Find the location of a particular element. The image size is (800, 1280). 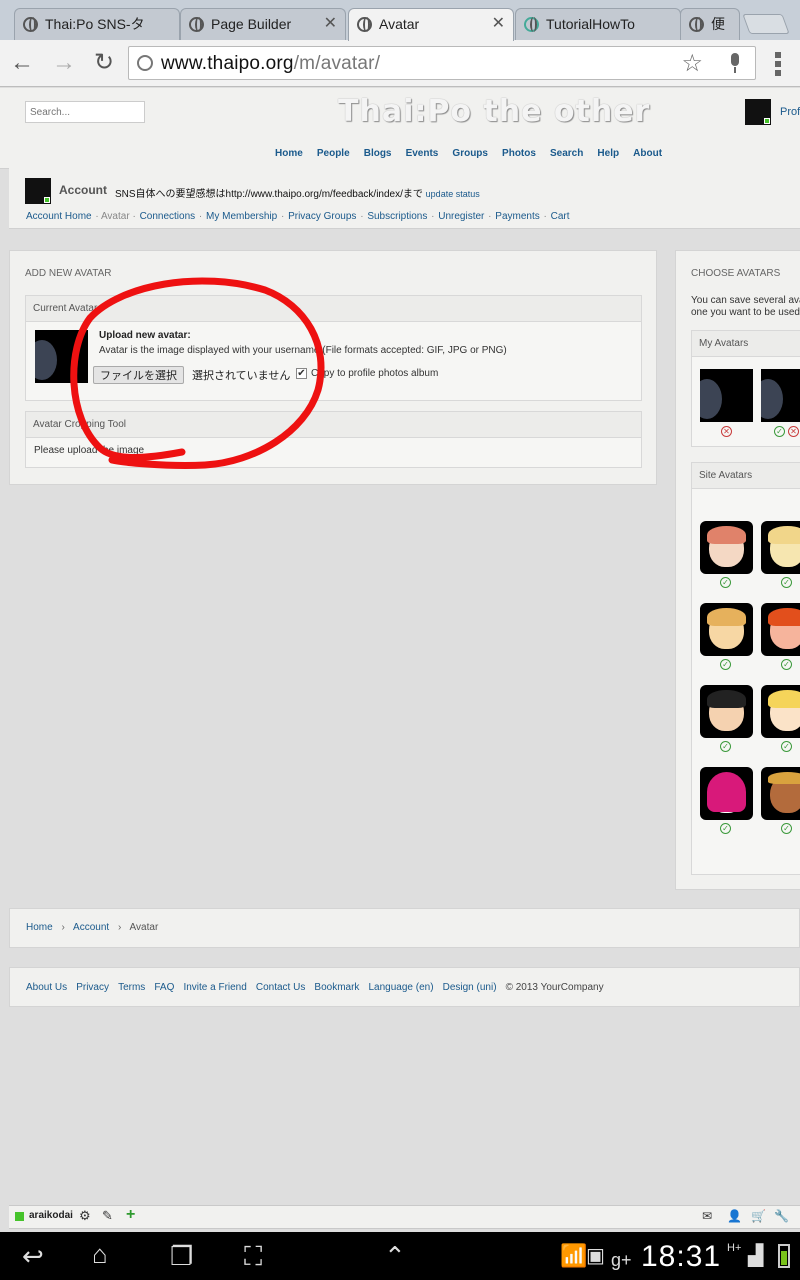

user-avatar is located at coordinates (758, 112).